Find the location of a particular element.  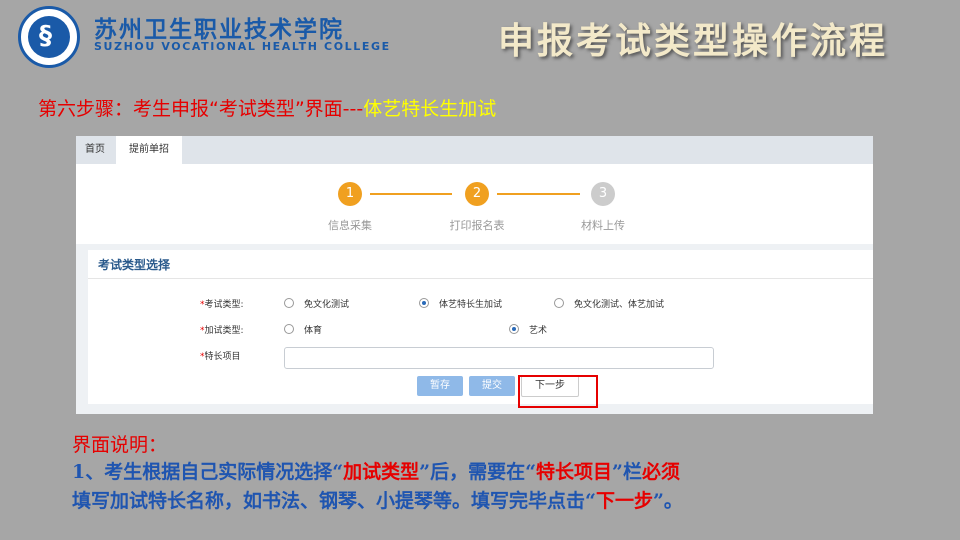

next-step-highlight is located at coordinates (558, 391).